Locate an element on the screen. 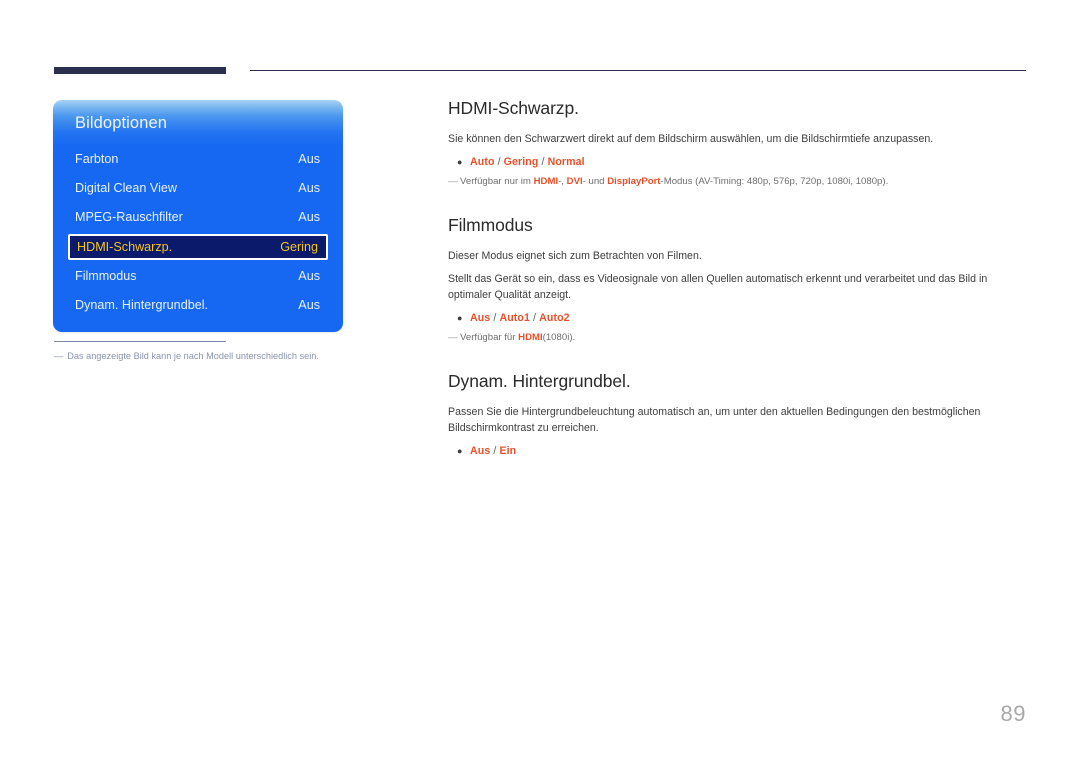 The image size is (1080, 763). footnote-part-mid1: -, is located at coordinates (562, 181).